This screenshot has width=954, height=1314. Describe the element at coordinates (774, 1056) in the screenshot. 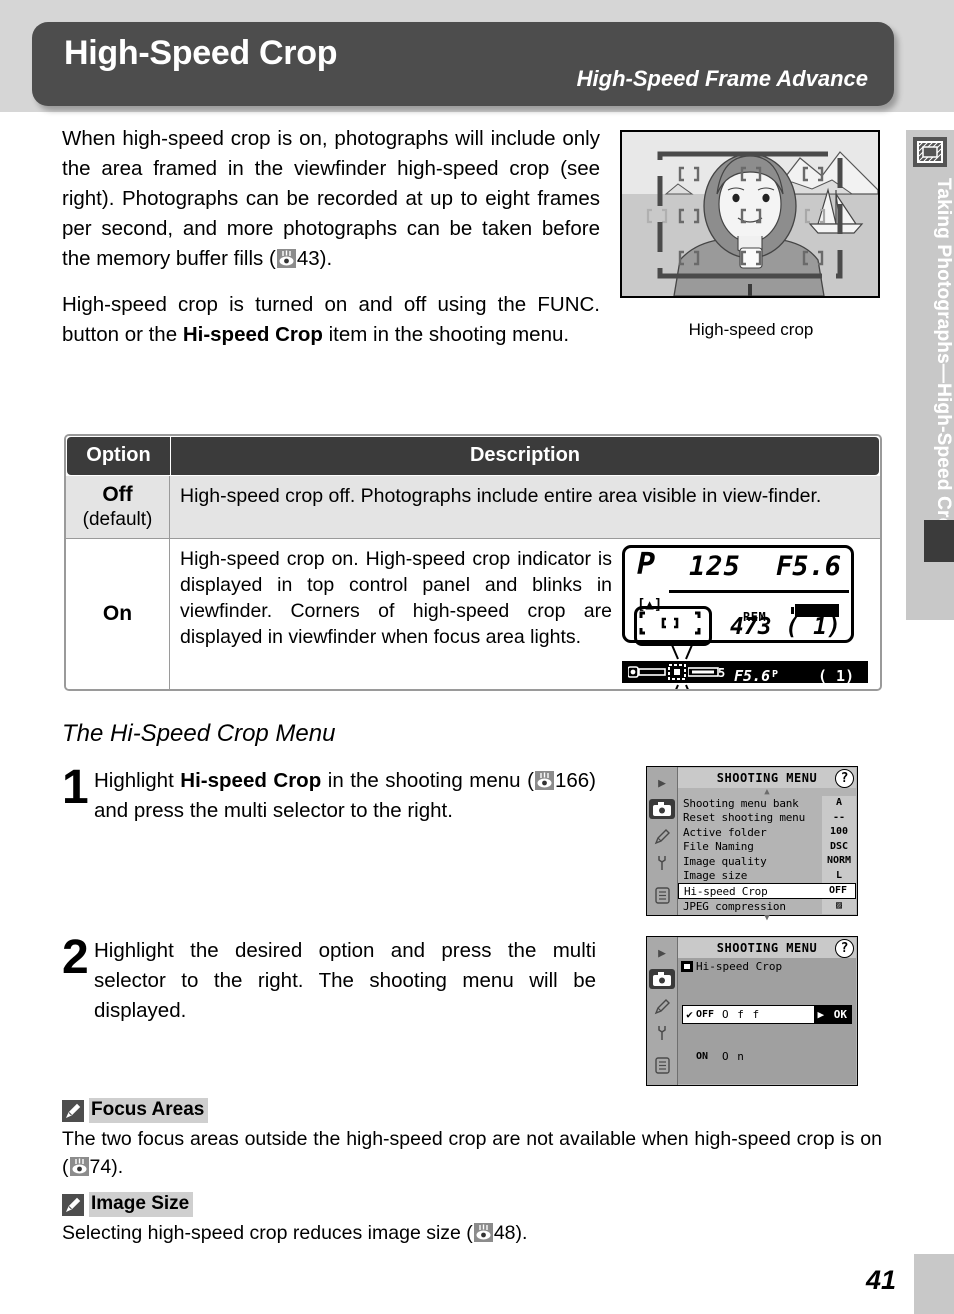

I see `submenu-option-on: ON O n` at that location.